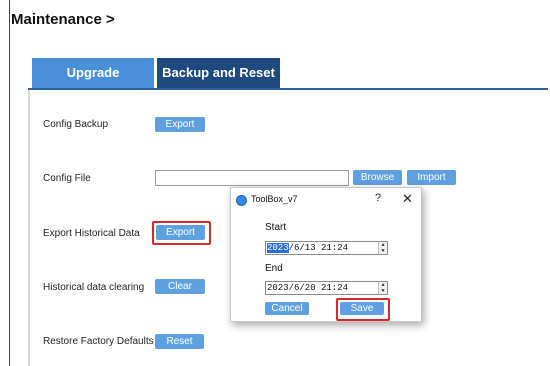 The height and width of the screenshot is (366, 550). I want to click on dialog-title: ToolBox_v7, so click(274, 199).